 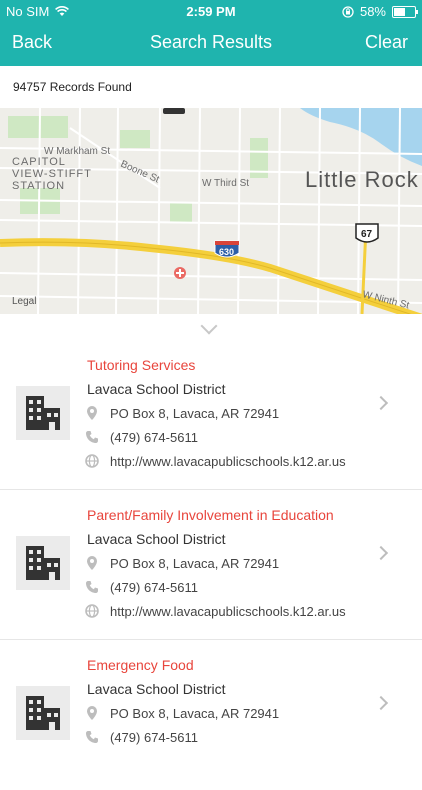 What do you see at coordinates (38, 186) in the screenshot?
I see `map-label-station: STATION` at bounding box center [38, 186].